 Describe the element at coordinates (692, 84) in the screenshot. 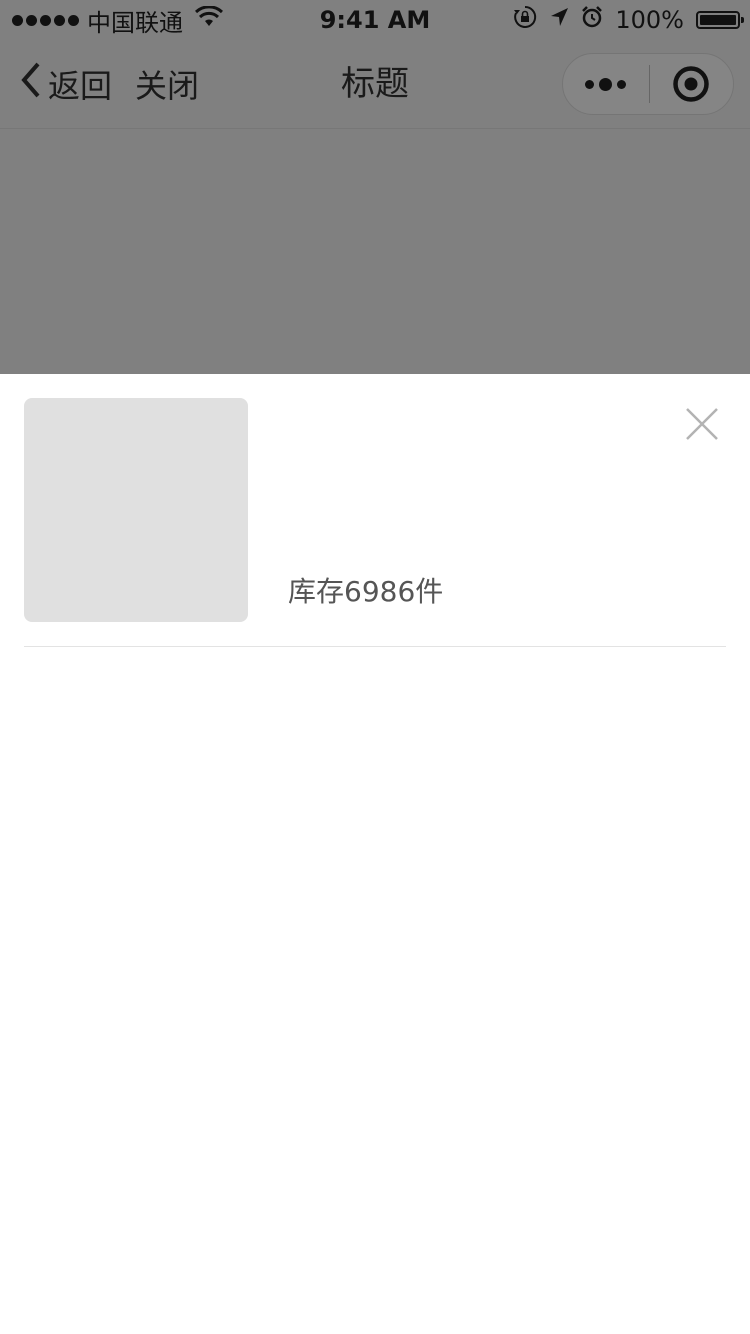

I see `target-icon` at that location.